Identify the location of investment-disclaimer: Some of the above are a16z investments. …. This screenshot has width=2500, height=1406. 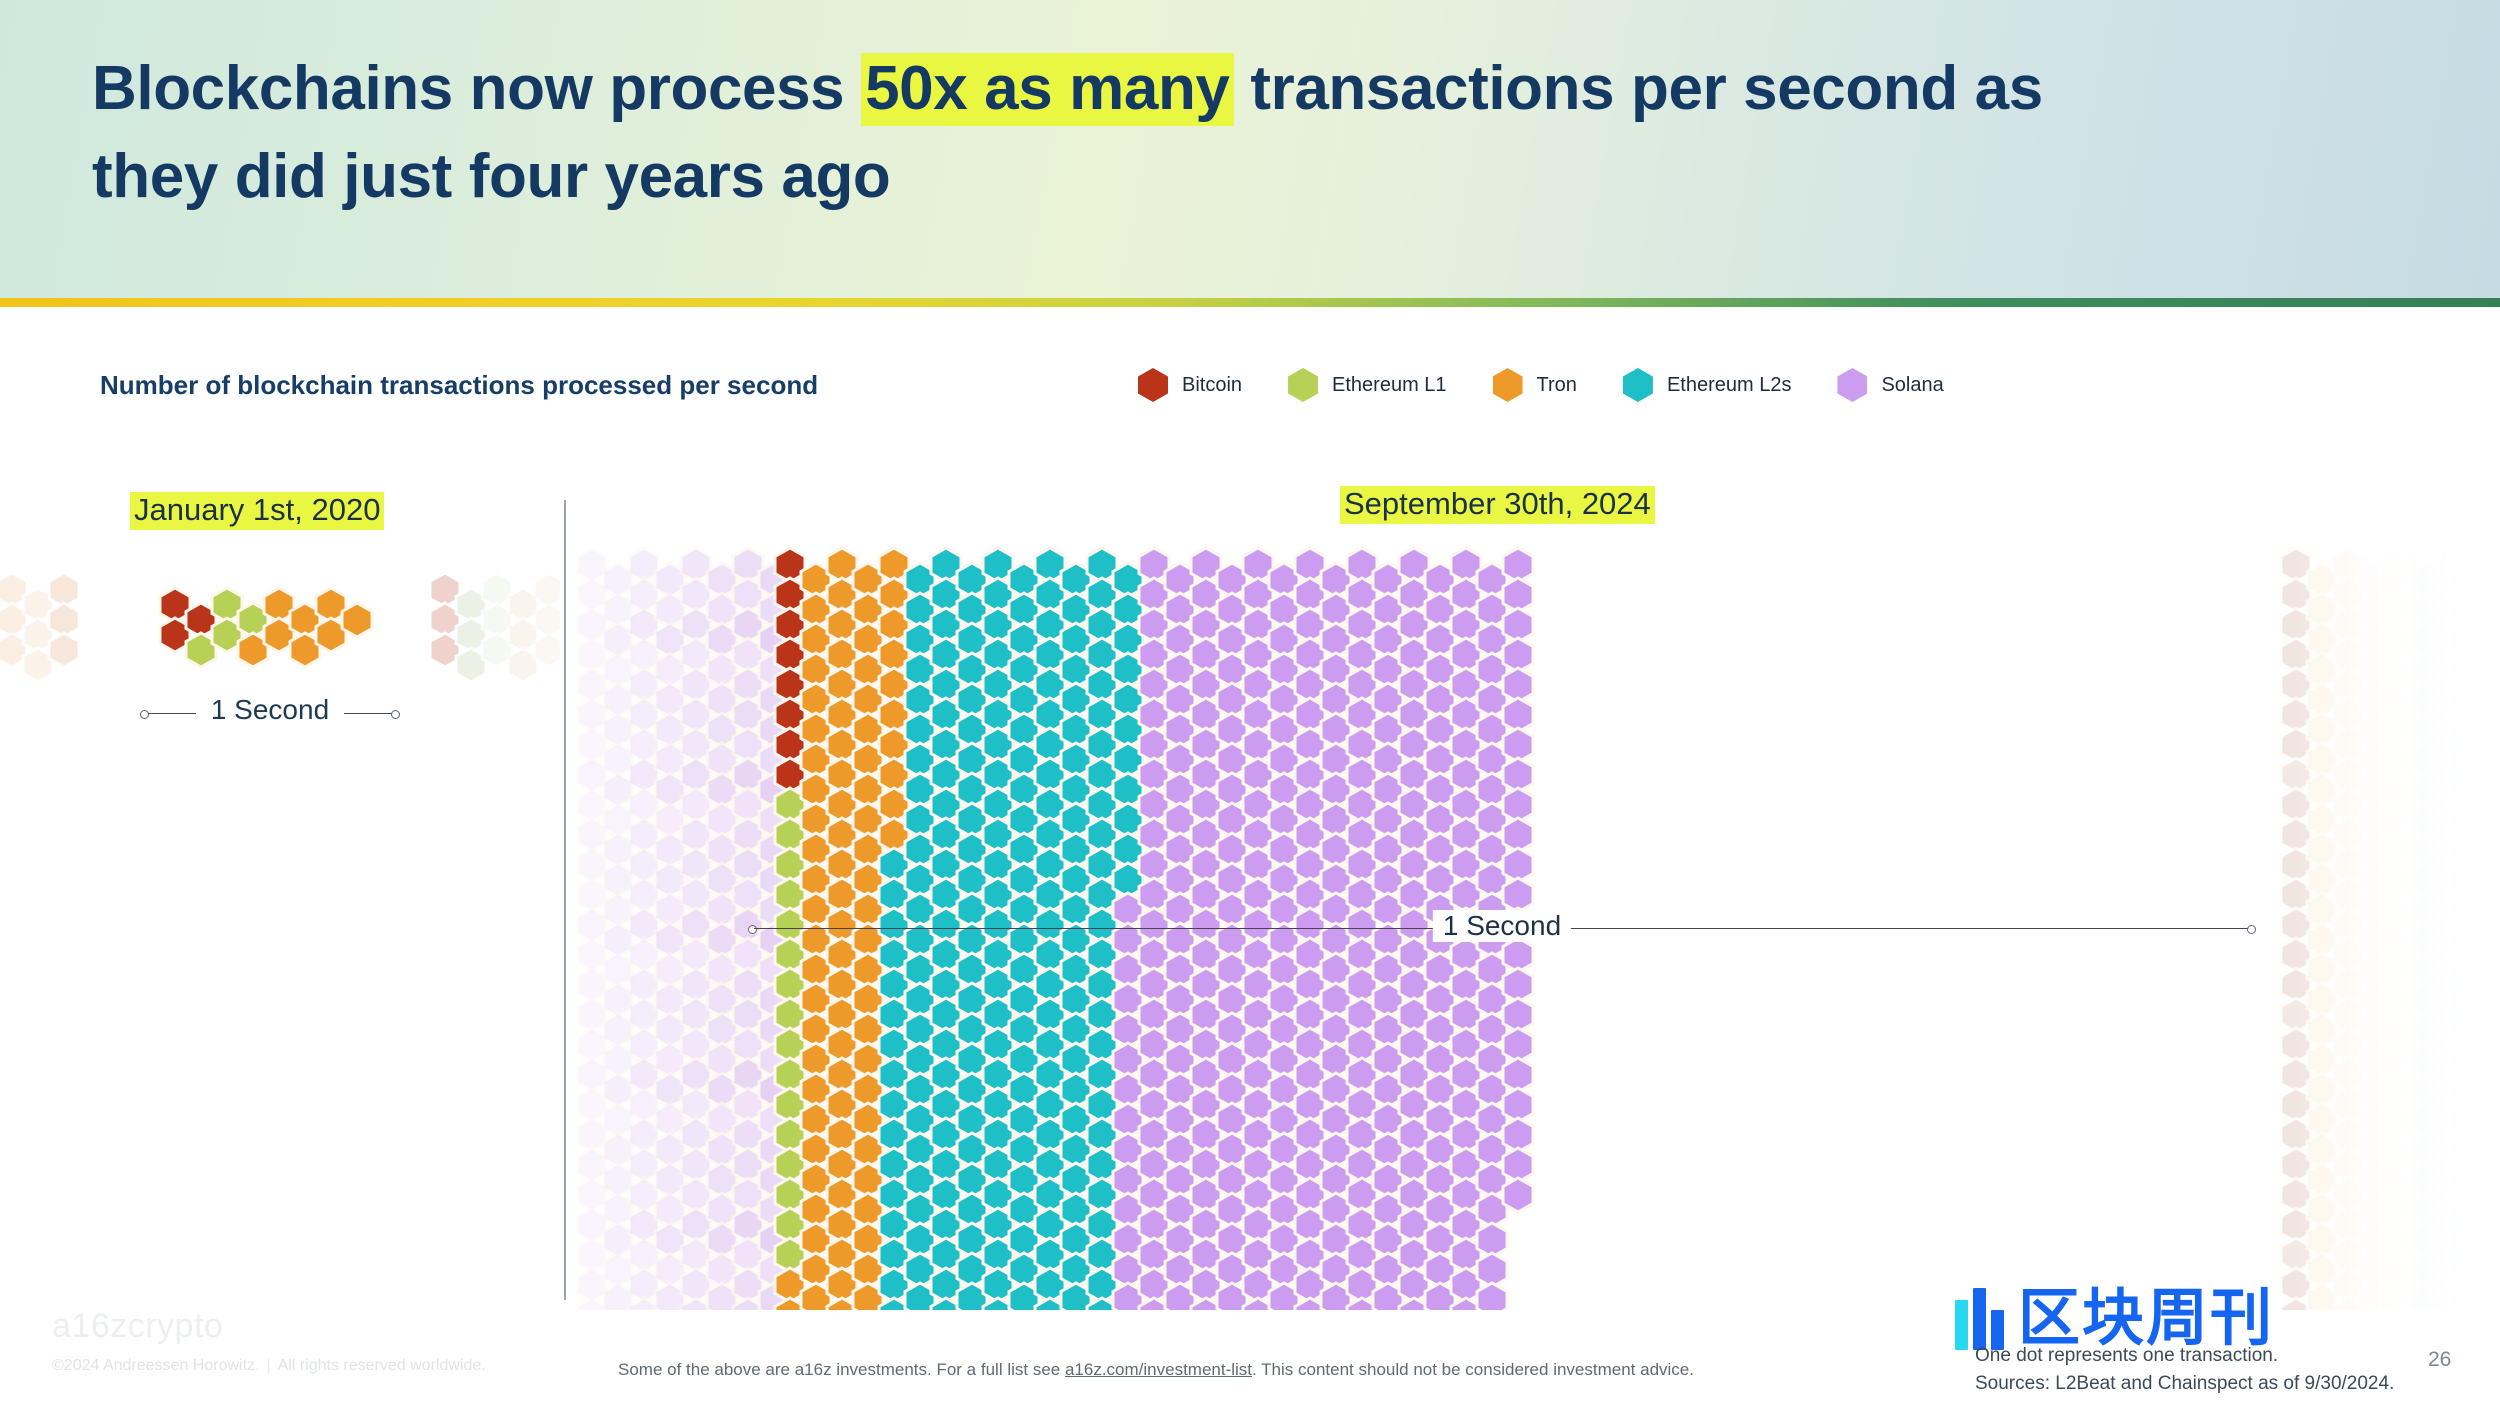
(1156, 1370).